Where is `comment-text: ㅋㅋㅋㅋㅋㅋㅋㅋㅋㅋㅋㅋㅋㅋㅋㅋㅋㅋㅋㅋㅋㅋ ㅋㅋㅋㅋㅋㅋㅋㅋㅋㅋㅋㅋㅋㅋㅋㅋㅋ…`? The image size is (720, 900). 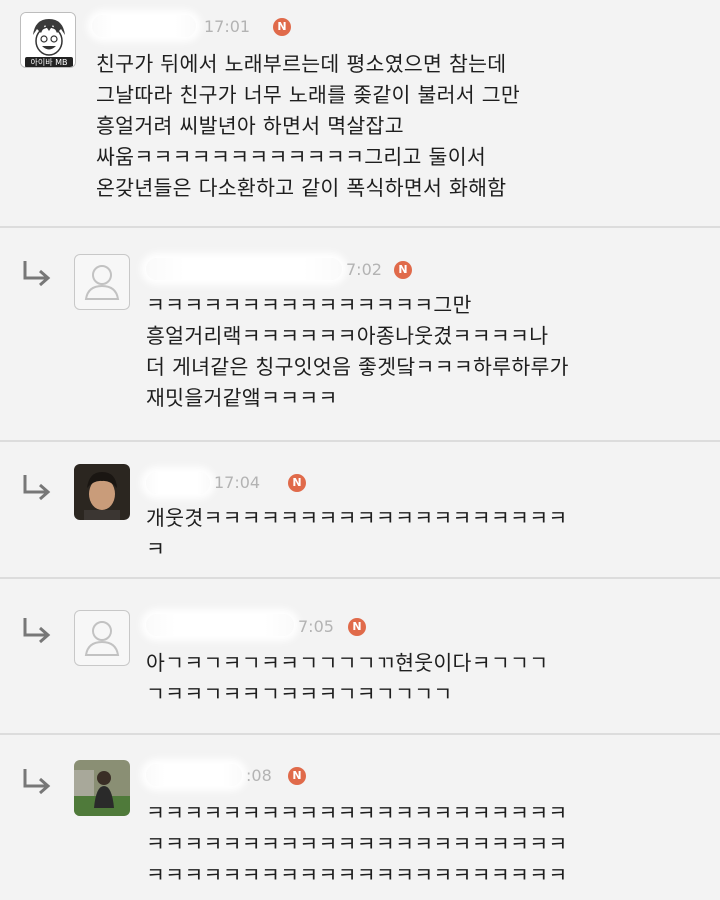 comment-text: ㅋㅋㅋㅋㅋㅋㅋㅋㅋㅋㅋㅋㅋㅋㅋㅋㅋㅋㅋㅋㅋㅋ ㅋㅋㅋㅋㅋㅋㅋㅋㅋㅋㅋㅋㅋㅋㅋㅋㅋ… is located at coordinates (357, 844).